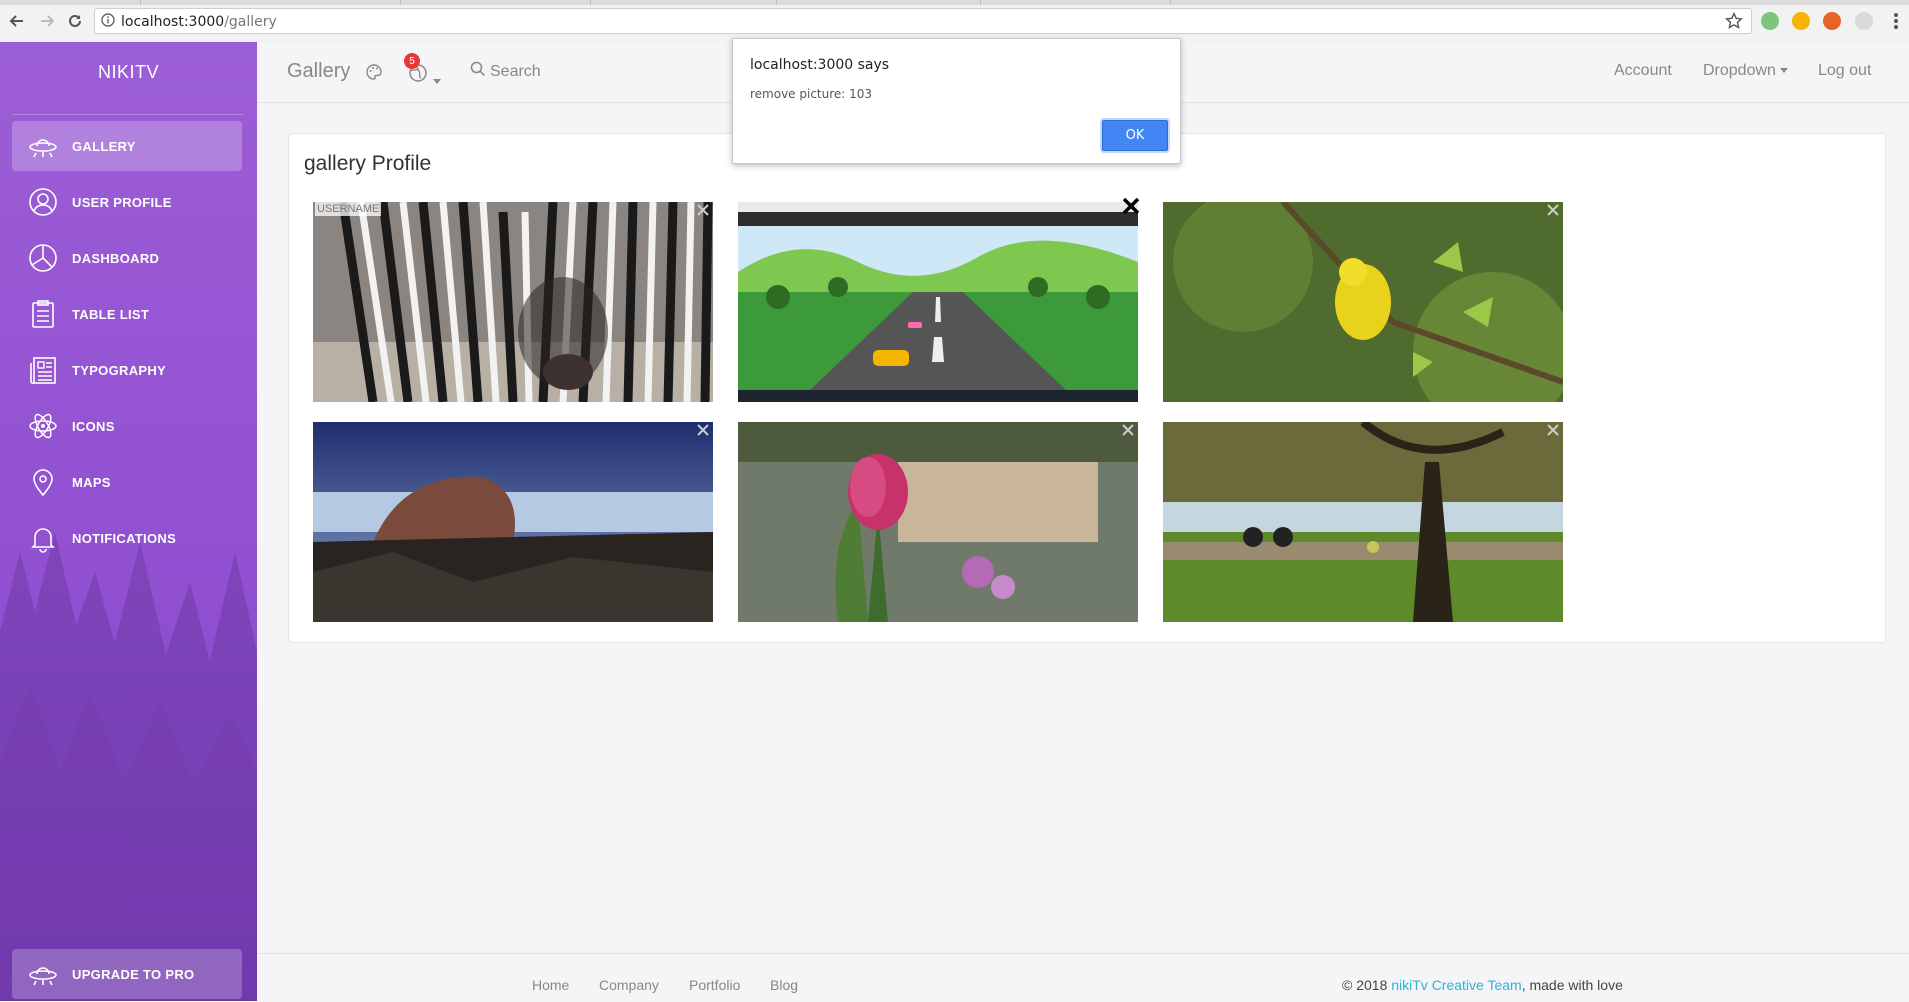 The image size is (1909, 1002). Describe the element at coordinates (122, 202) in the screenshot. I see `sidebar-item-label: USER PROFILE` at that location.